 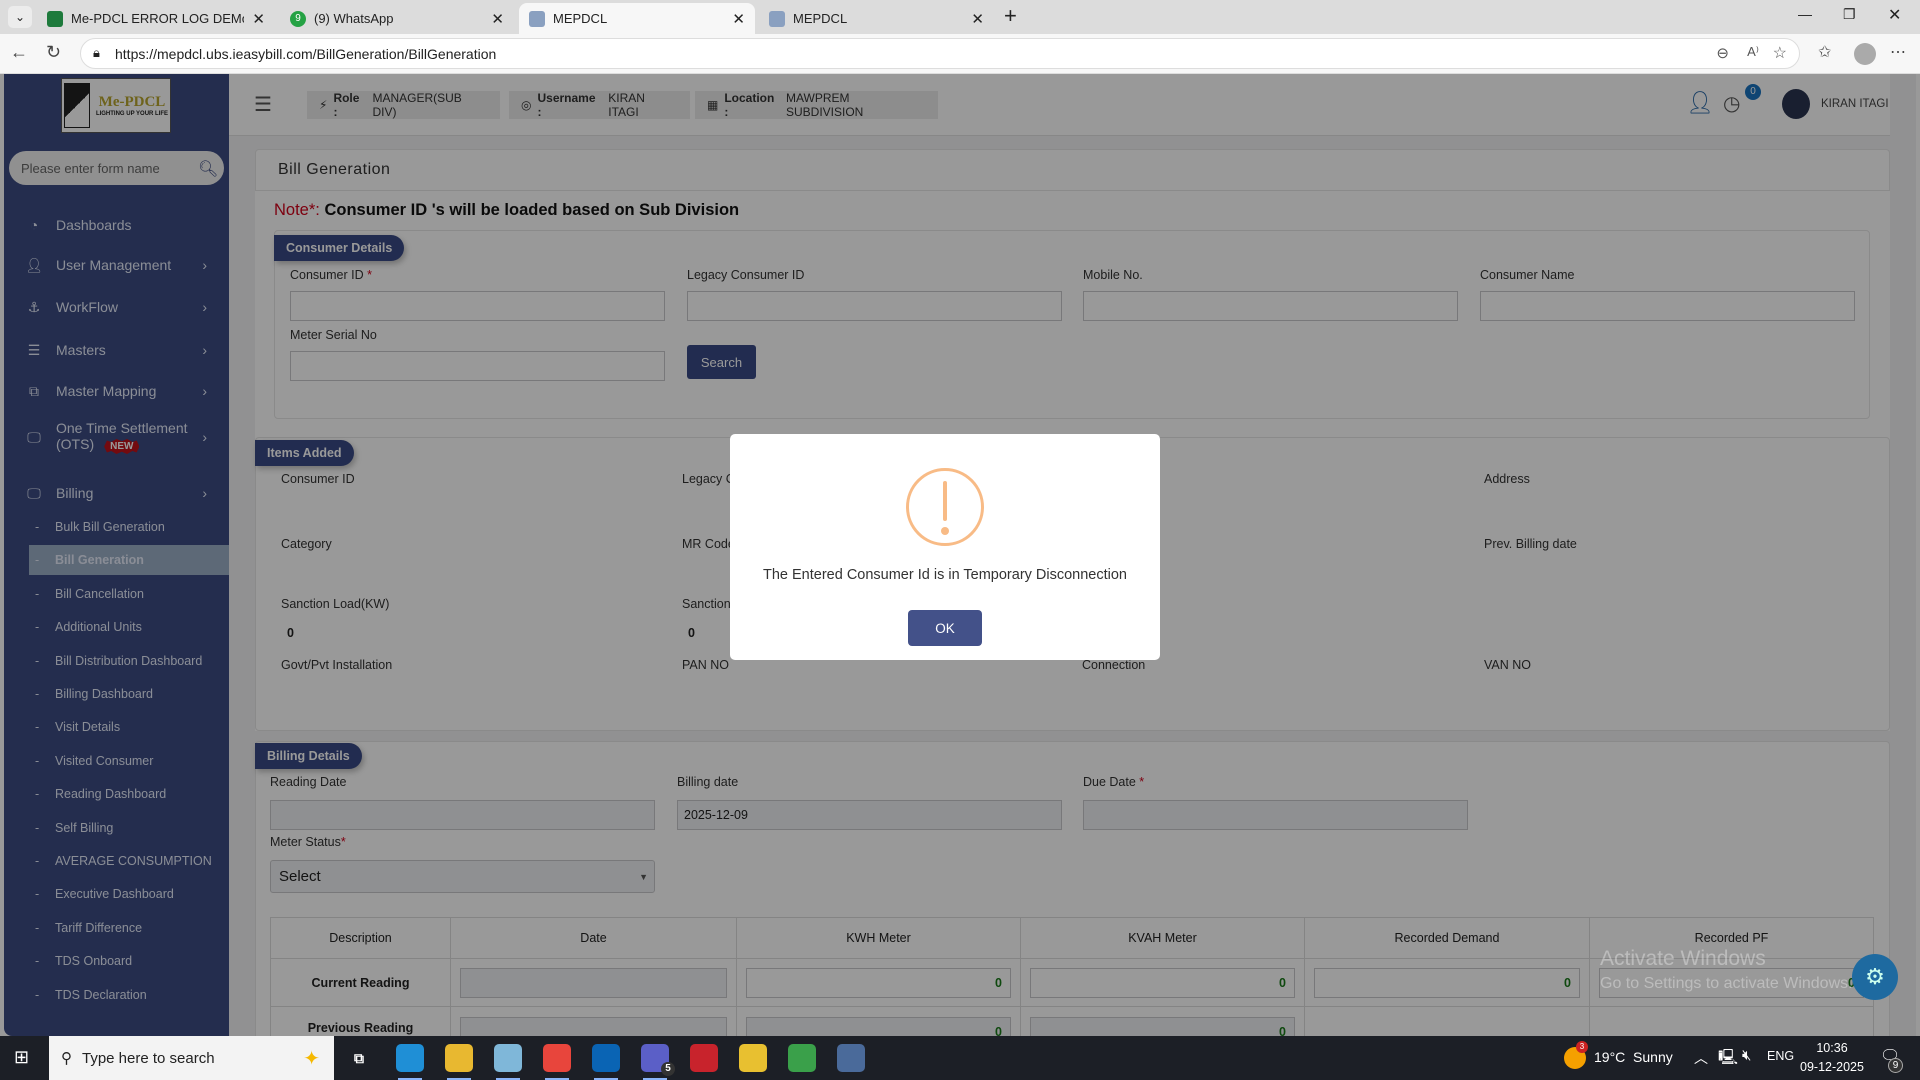 I want to click on clock: 10:36 09-12-2025, so click(x=1832, y=1058).